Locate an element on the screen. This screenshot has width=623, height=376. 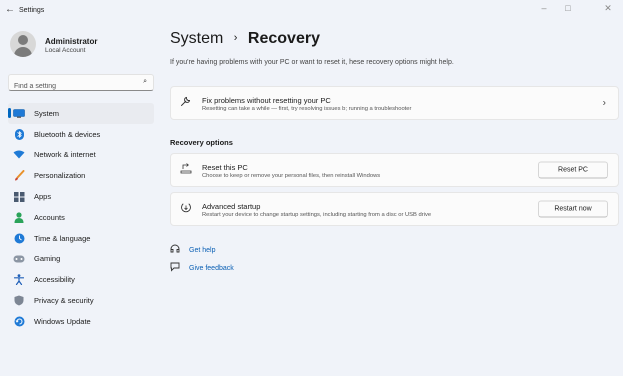
page-title: System › Recovery is located at coordinates (245, 39).